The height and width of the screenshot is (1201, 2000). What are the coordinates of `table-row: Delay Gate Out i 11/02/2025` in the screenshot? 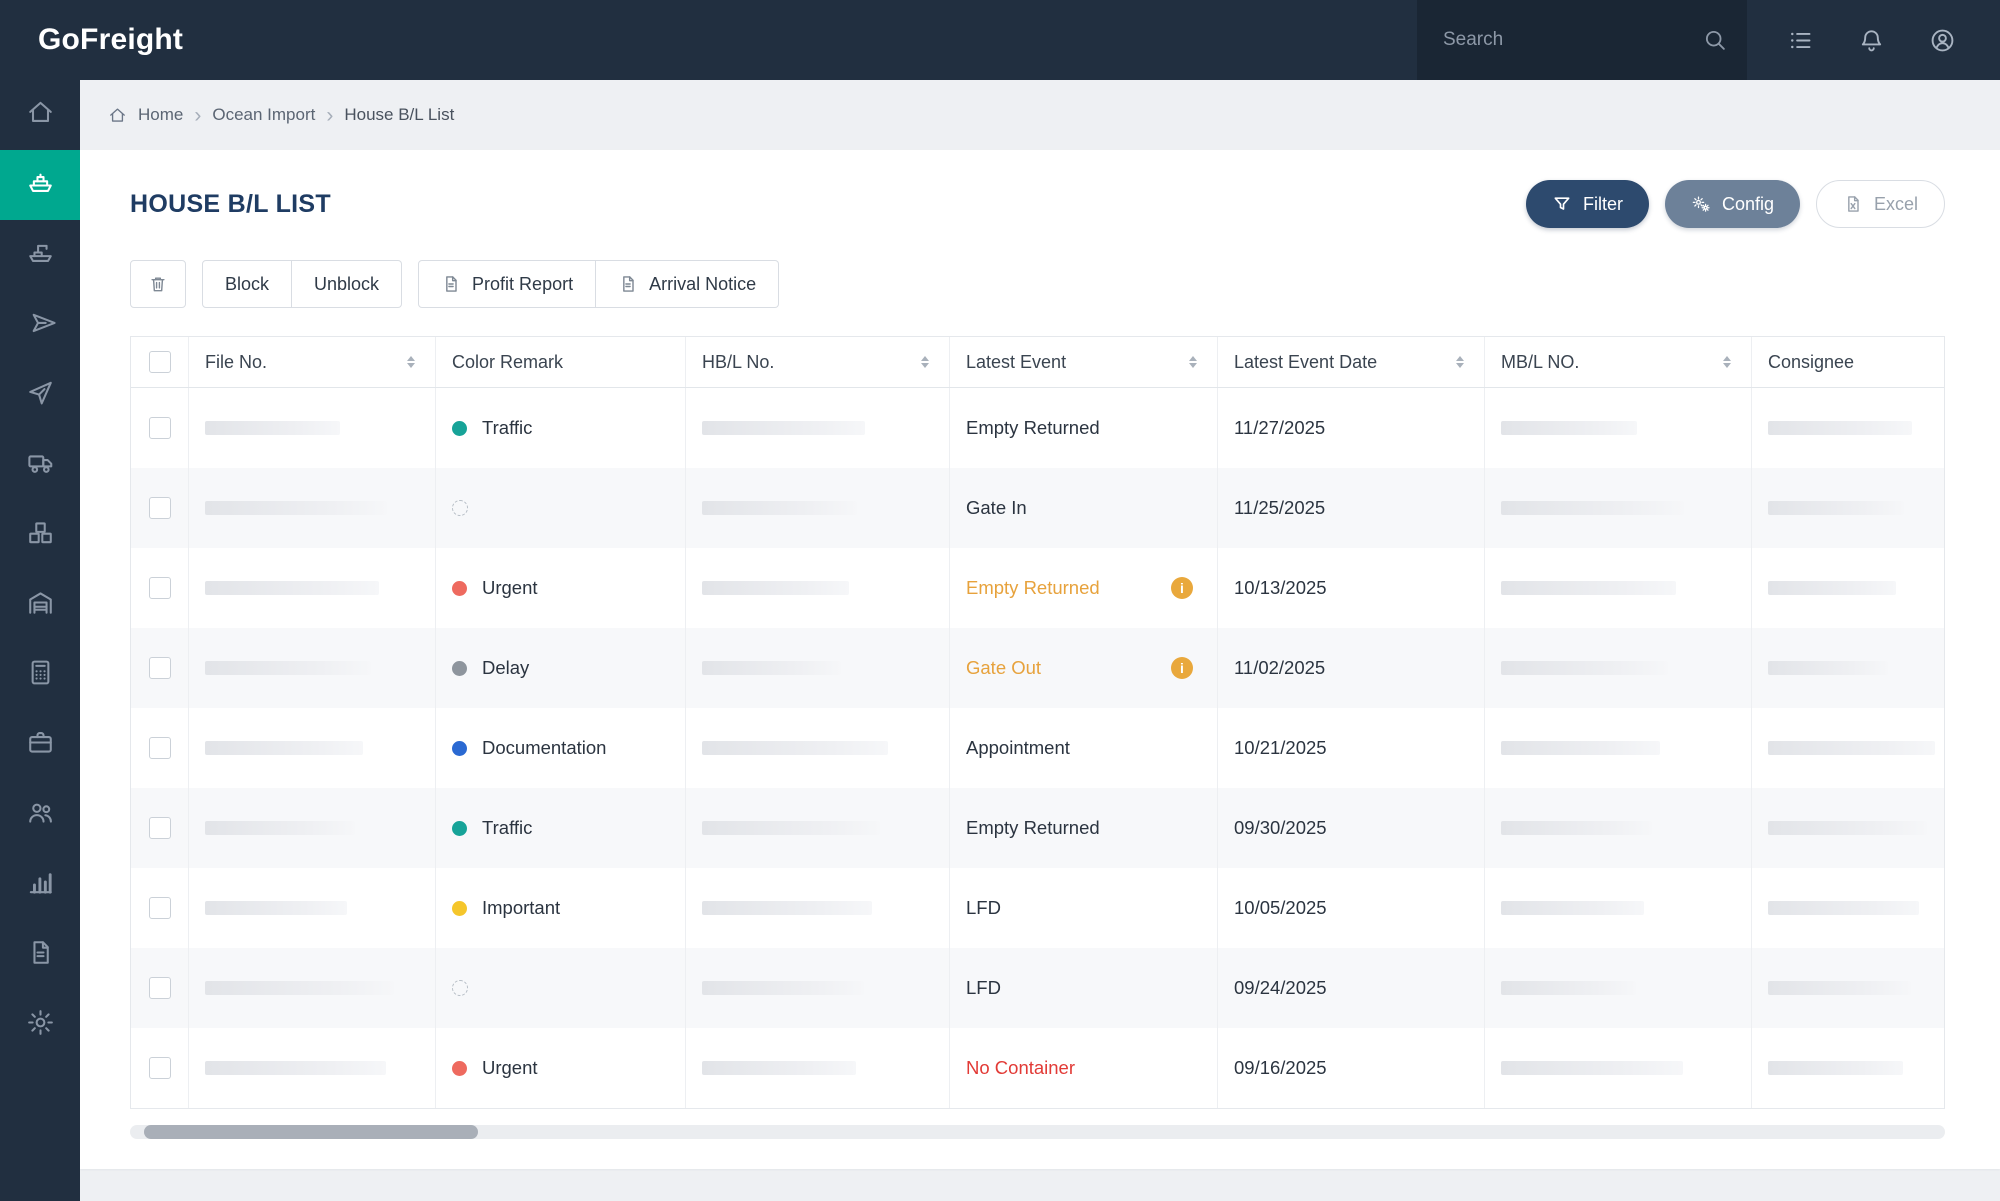 It's located at (1037, 668).